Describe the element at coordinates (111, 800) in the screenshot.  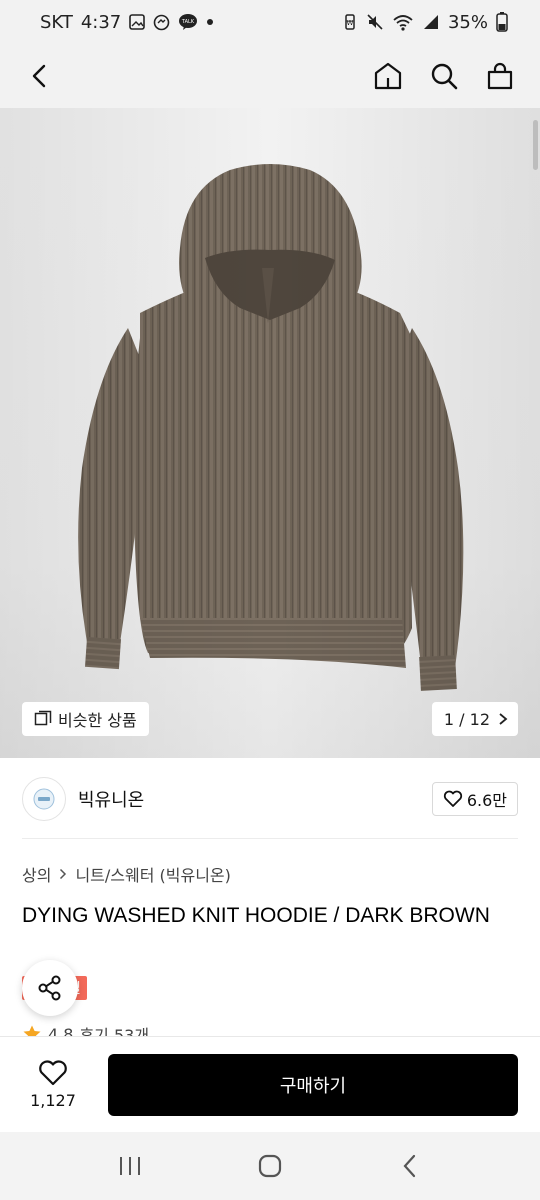
I see `brand-name: 빅유니온` at that location.